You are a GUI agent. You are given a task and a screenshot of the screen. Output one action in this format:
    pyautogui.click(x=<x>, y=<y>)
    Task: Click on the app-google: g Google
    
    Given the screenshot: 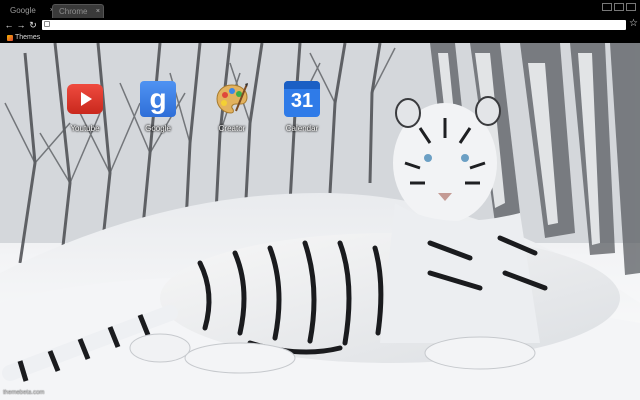 What is the action you would take?
    pyautogui.click(x=158, y=88)
    